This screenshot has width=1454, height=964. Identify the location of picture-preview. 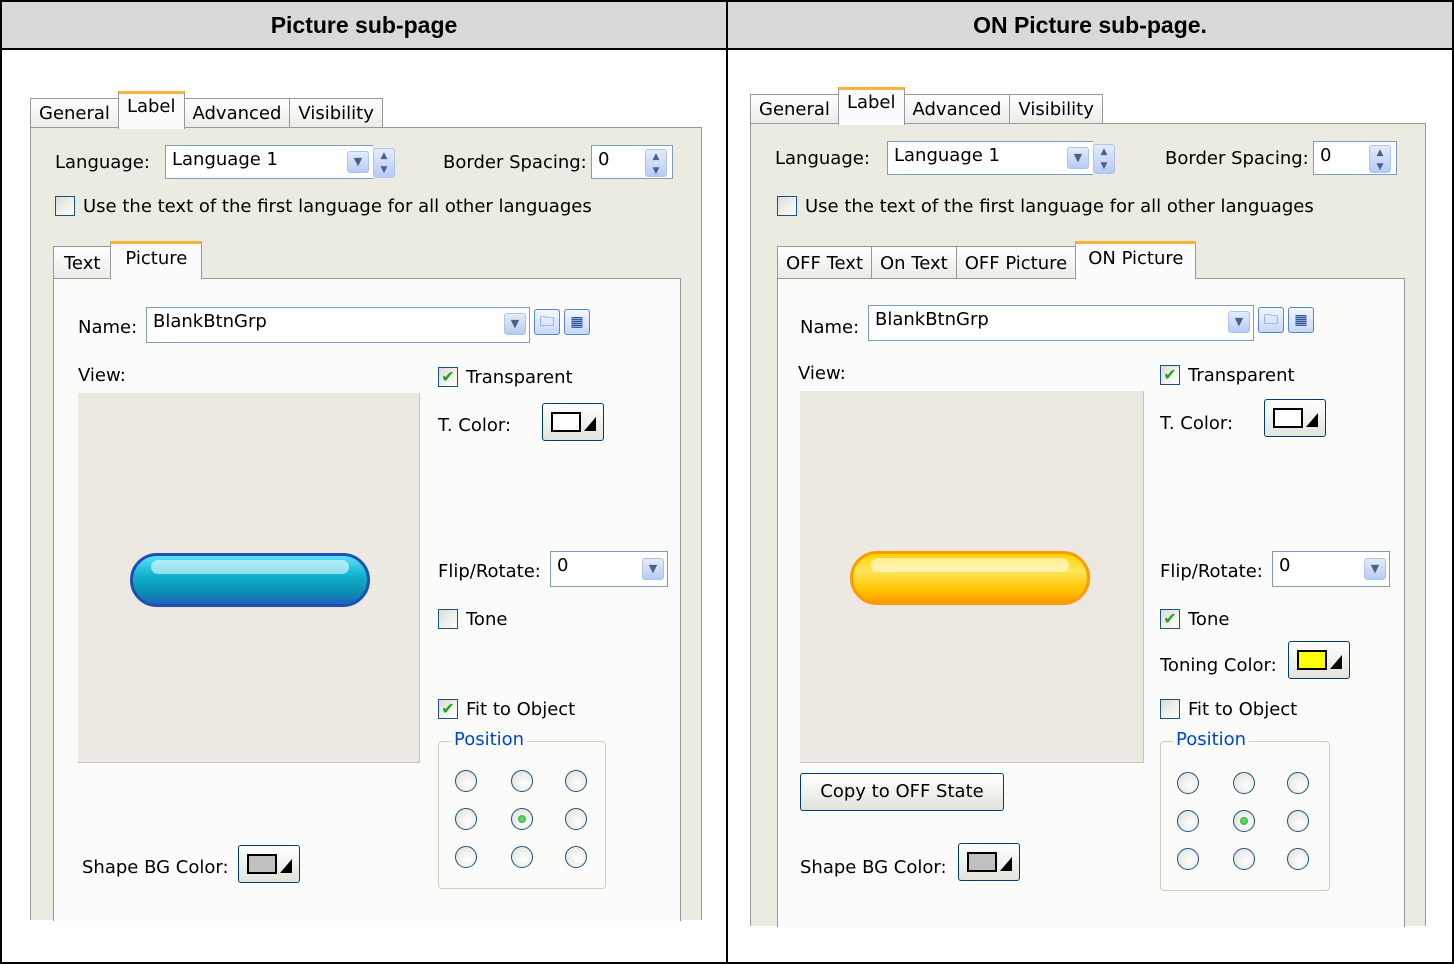
(249, 578).